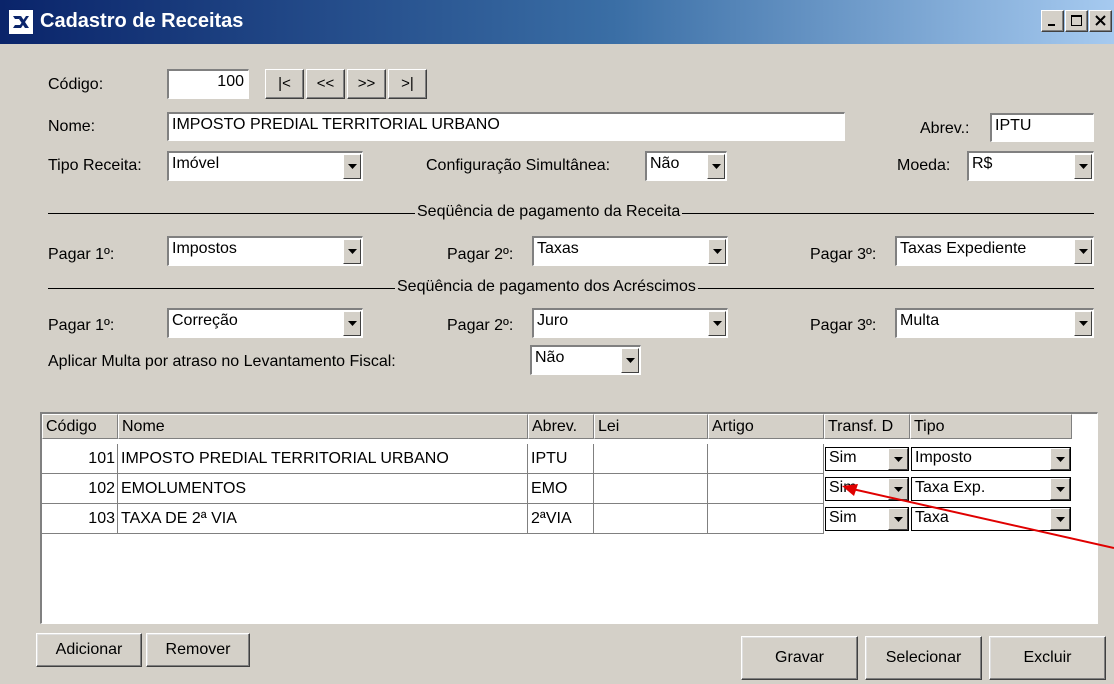  What do you see at coordinates (325, 84) in the screenshot?
I see `previous-record-button: <<` at bounding box center [325, 84].